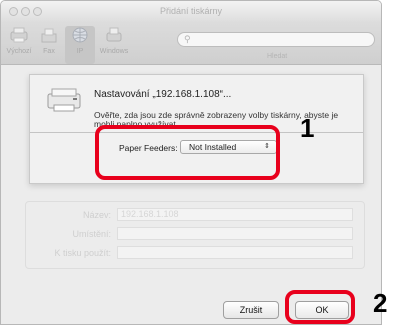 The height and width of the screenshot is (325, 396). Describe the element at coordinates (80, 45) in the screenshot. I see `toolbar-item-ip: IP` at that location.